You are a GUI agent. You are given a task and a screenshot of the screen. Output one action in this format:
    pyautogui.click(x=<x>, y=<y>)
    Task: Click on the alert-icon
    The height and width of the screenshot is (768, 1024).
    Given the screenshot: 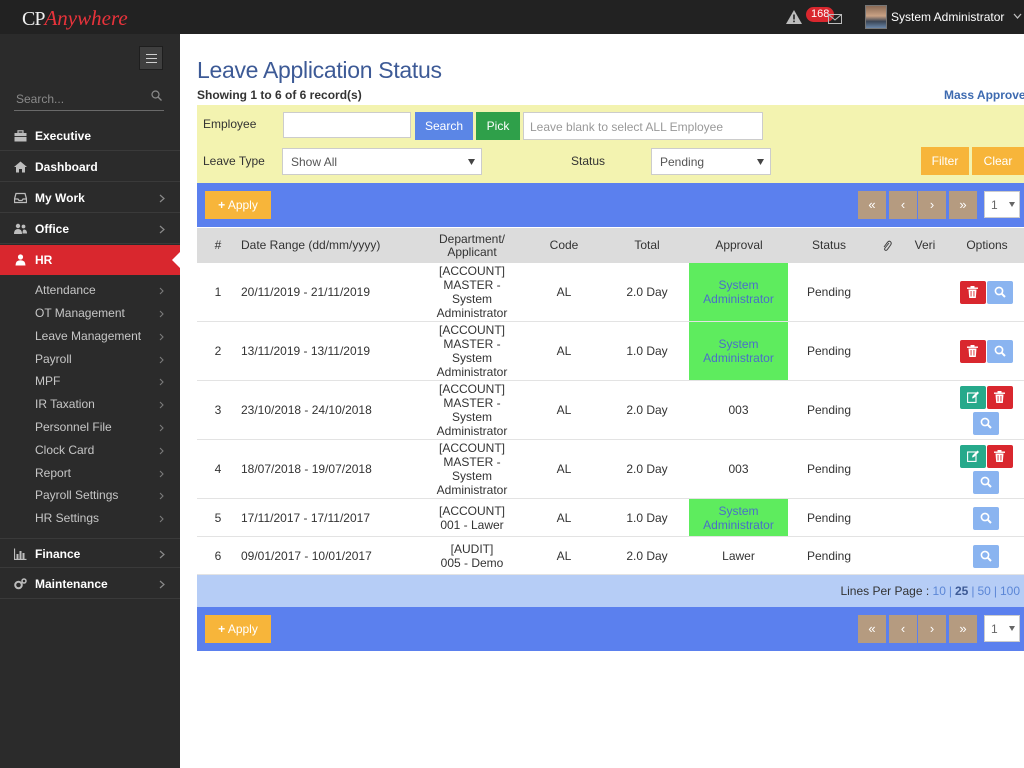 What is the action you would take?
    pyautogui.click(x=794, y=17)
    